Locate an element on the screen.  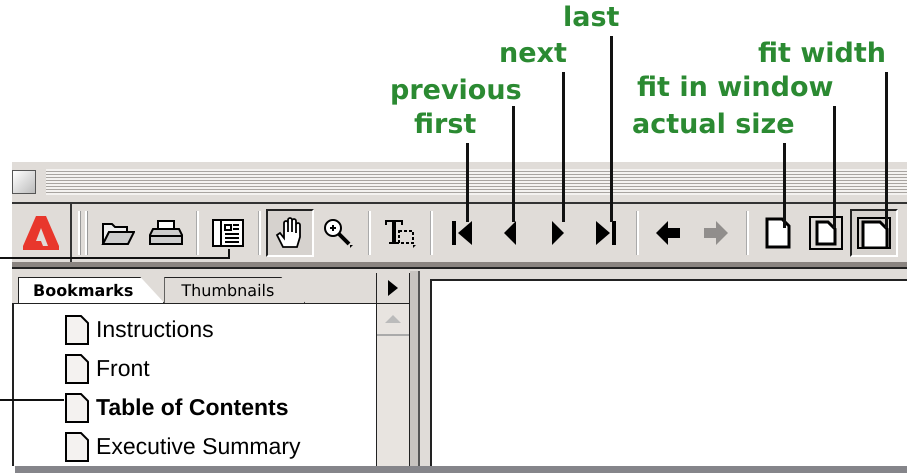
navigation-pane-icon is located at coordinates (228, 233).